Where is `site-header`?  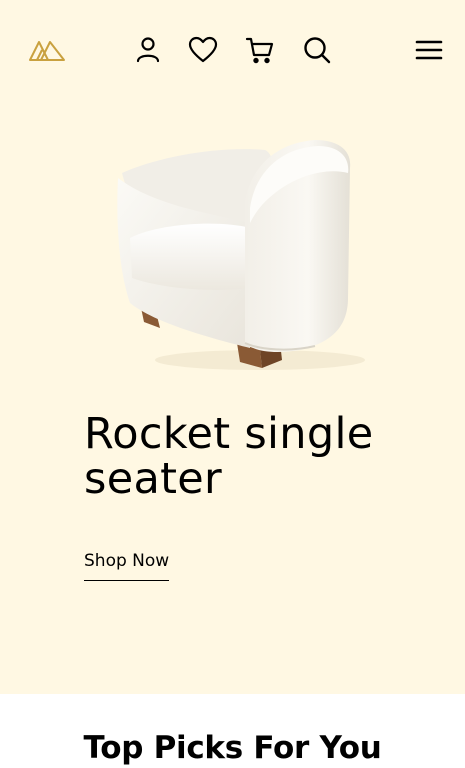 site-header is located at coordinates (232, 50).